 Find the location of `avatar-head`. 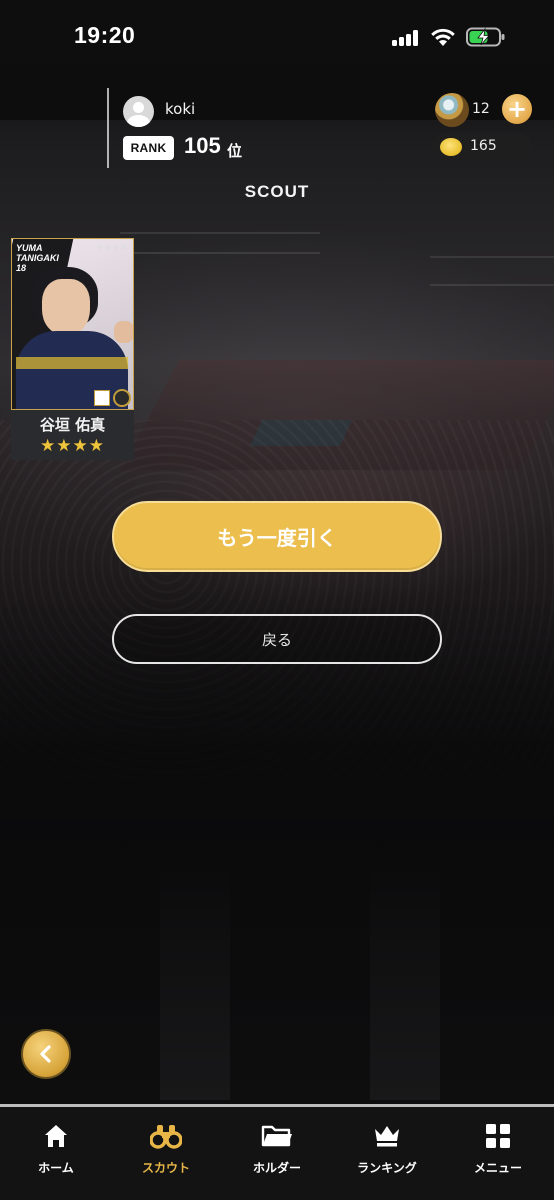

avatar-head is located at coordinates (138, 107).